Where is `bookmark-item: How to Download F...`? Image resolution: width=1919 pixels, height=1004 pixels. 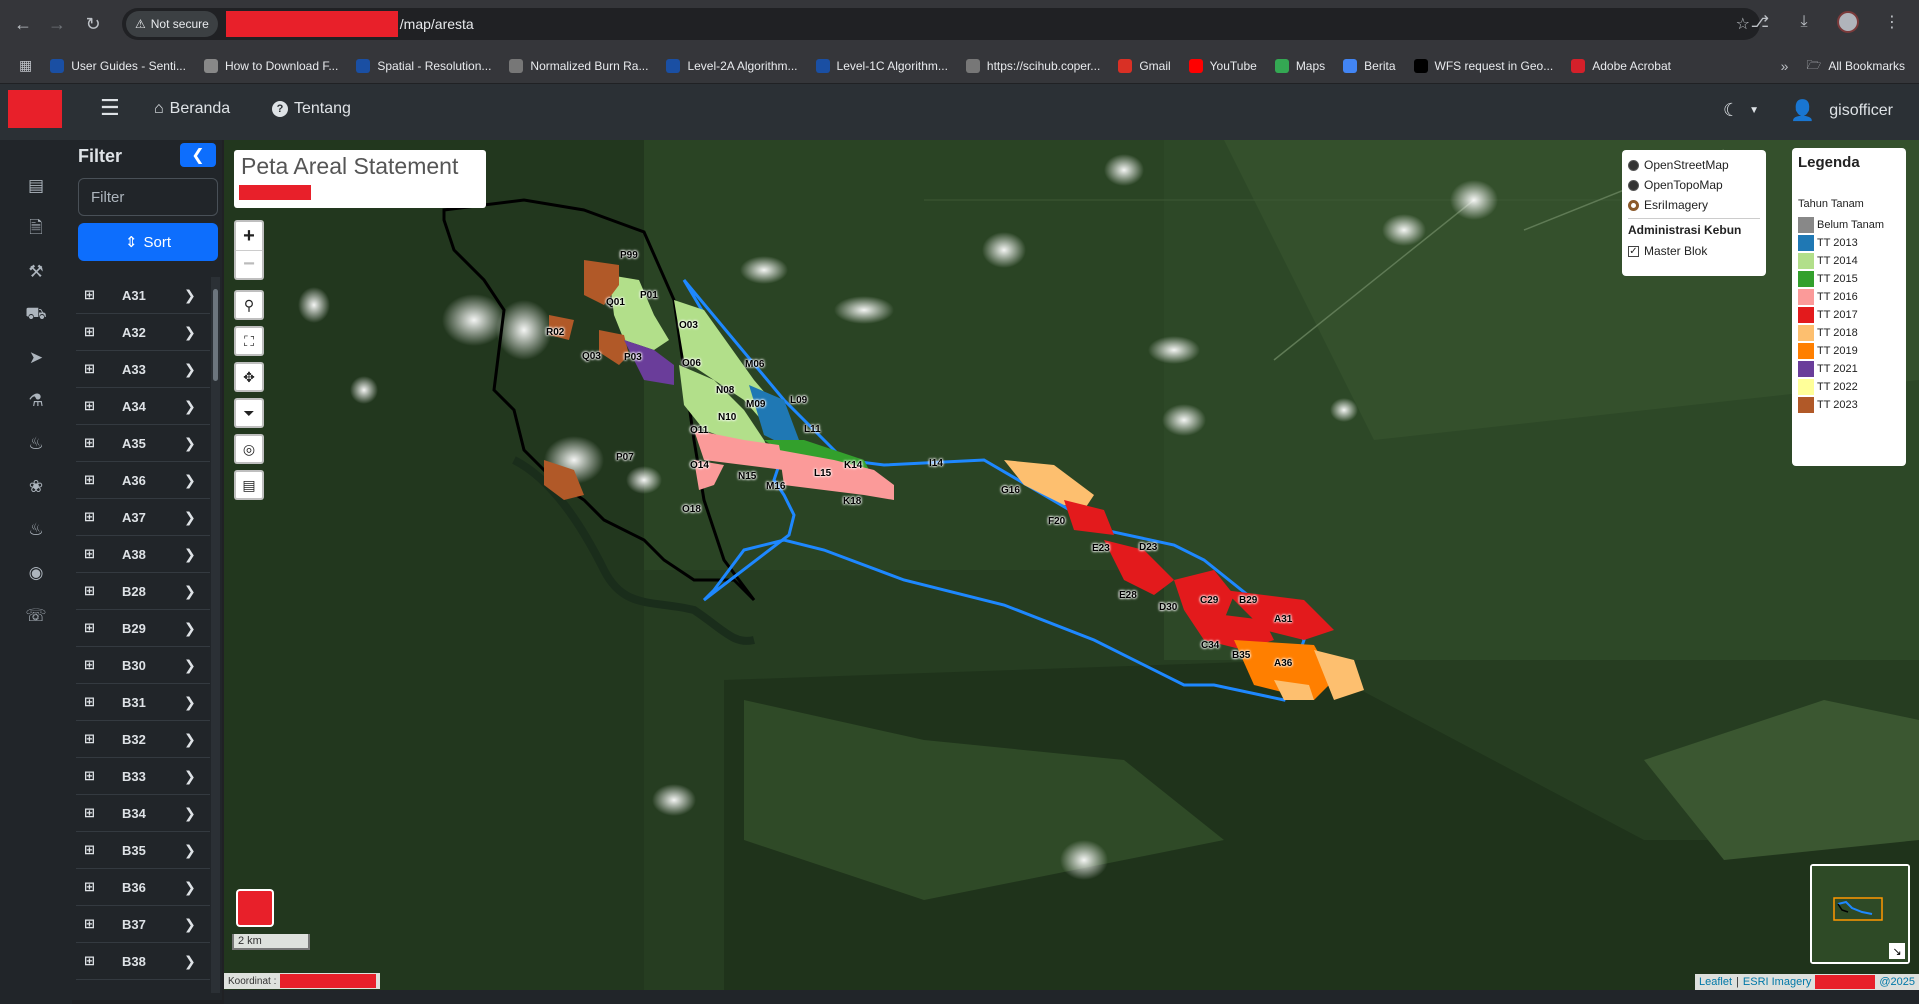
bookmark-item: How to Download F... is located at coordinates (271, 66).